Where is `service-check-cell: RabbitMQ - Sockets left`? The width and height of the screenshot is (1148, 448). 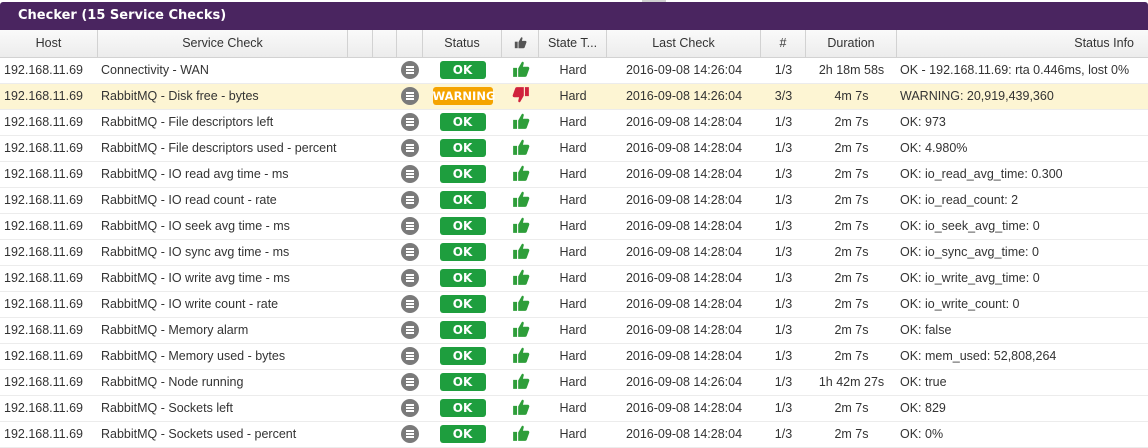 service-check-cell: RabbitMQ - Sockets left is located at coordinates (223, 408).